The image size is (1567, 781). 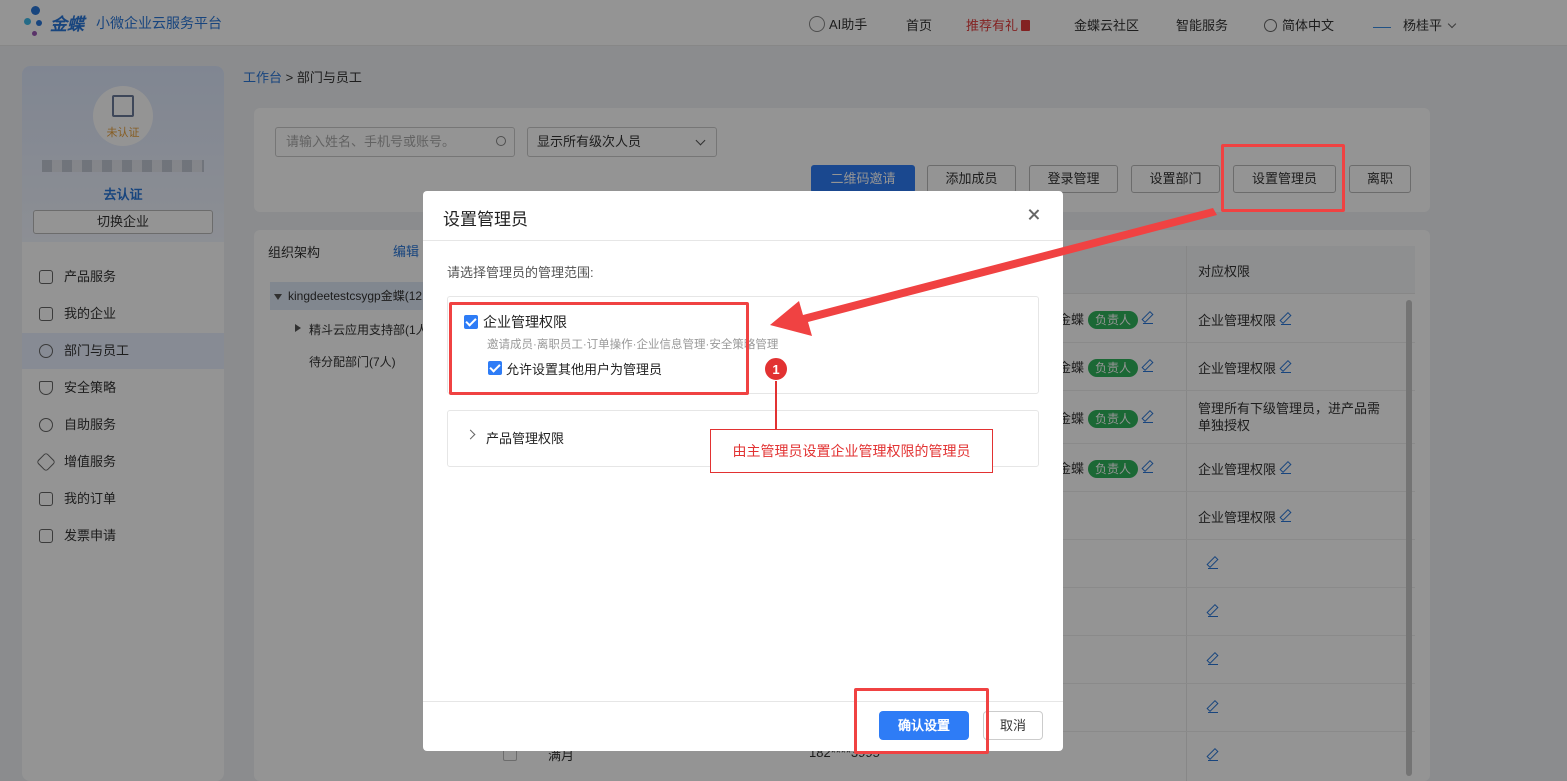 I want to click on annotation-callout: 由主管理员设置企业管理权限的管理员, so click(x=851, y=451).